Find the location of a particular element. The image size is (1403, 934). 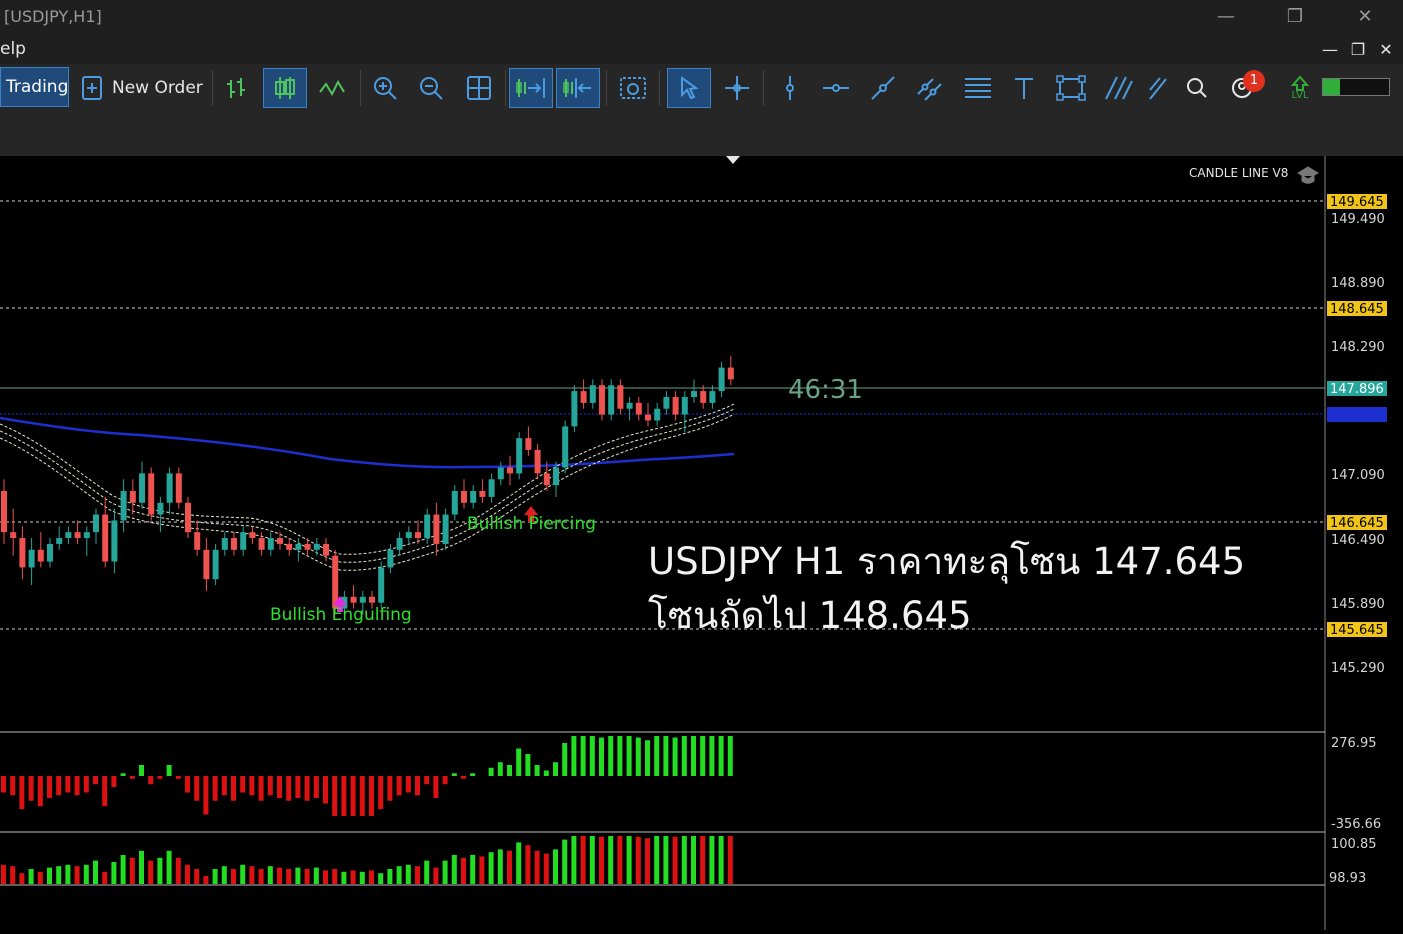

mdi-close-icon: ✕ is located at coordinates (1386, 50).